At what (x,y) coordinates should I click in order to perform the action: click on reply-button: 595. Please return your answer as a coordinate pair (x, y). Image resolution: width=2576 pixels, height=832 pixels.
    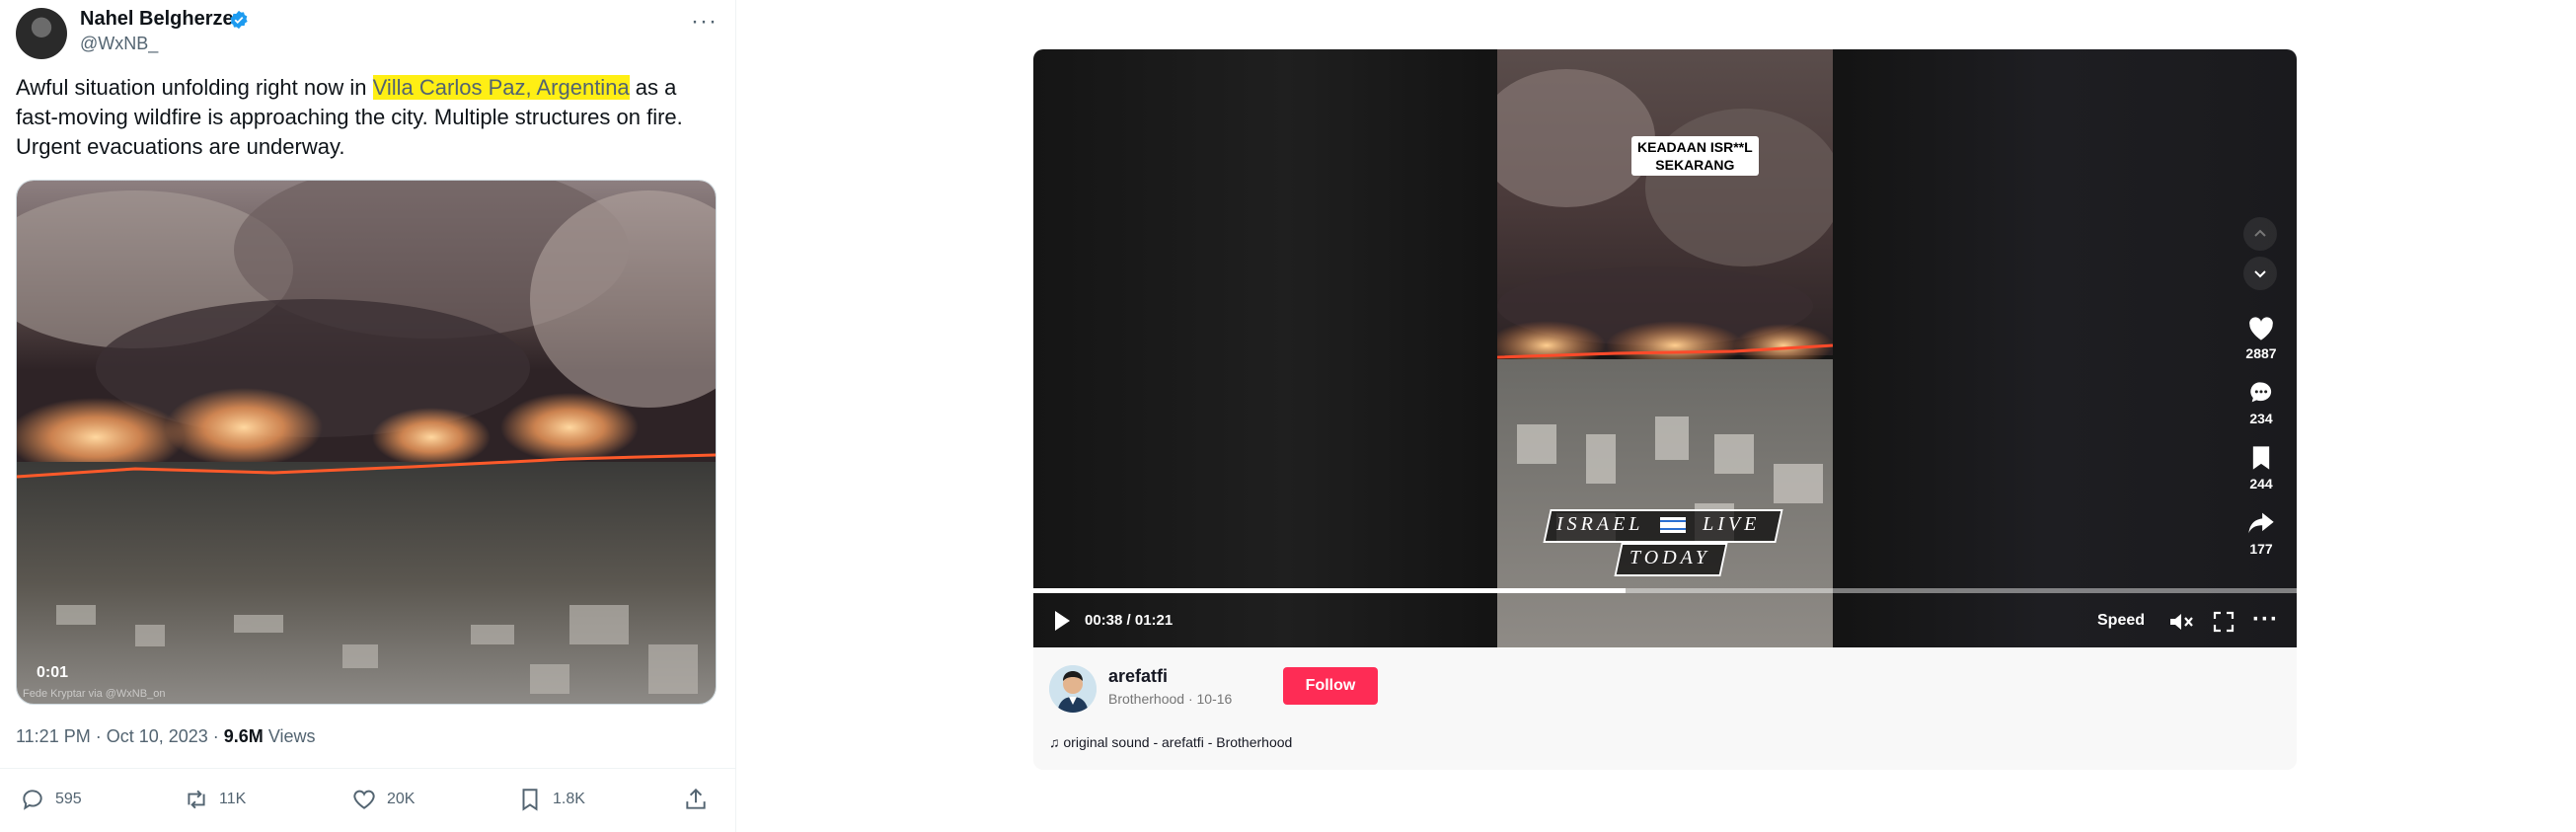
    Looking at the image, I should click on (51, 799).